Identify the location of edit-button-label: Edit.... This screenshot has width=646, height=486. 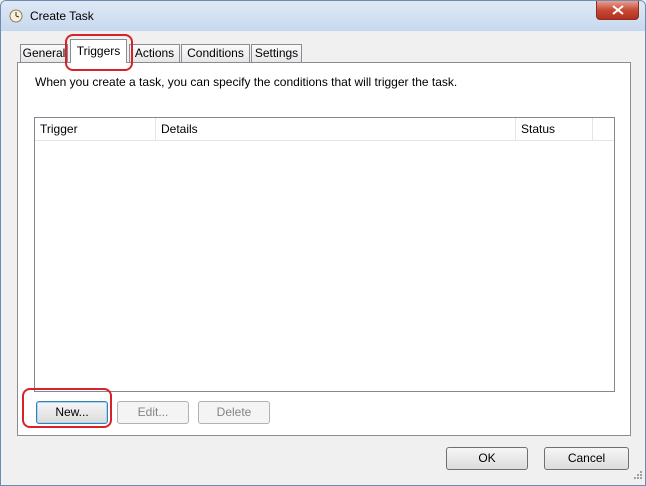
(153, 412).